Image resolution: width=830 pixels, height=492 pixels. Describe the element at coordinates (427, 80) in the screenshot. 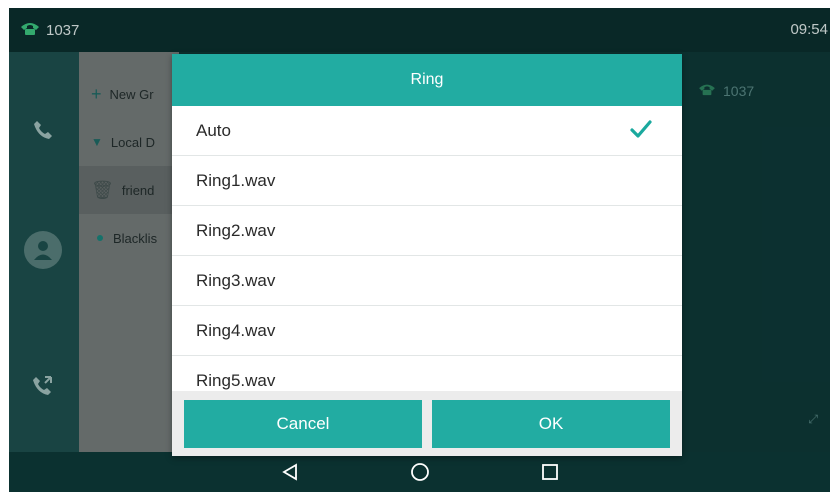

I see `dialog-title: Ring` at that location.